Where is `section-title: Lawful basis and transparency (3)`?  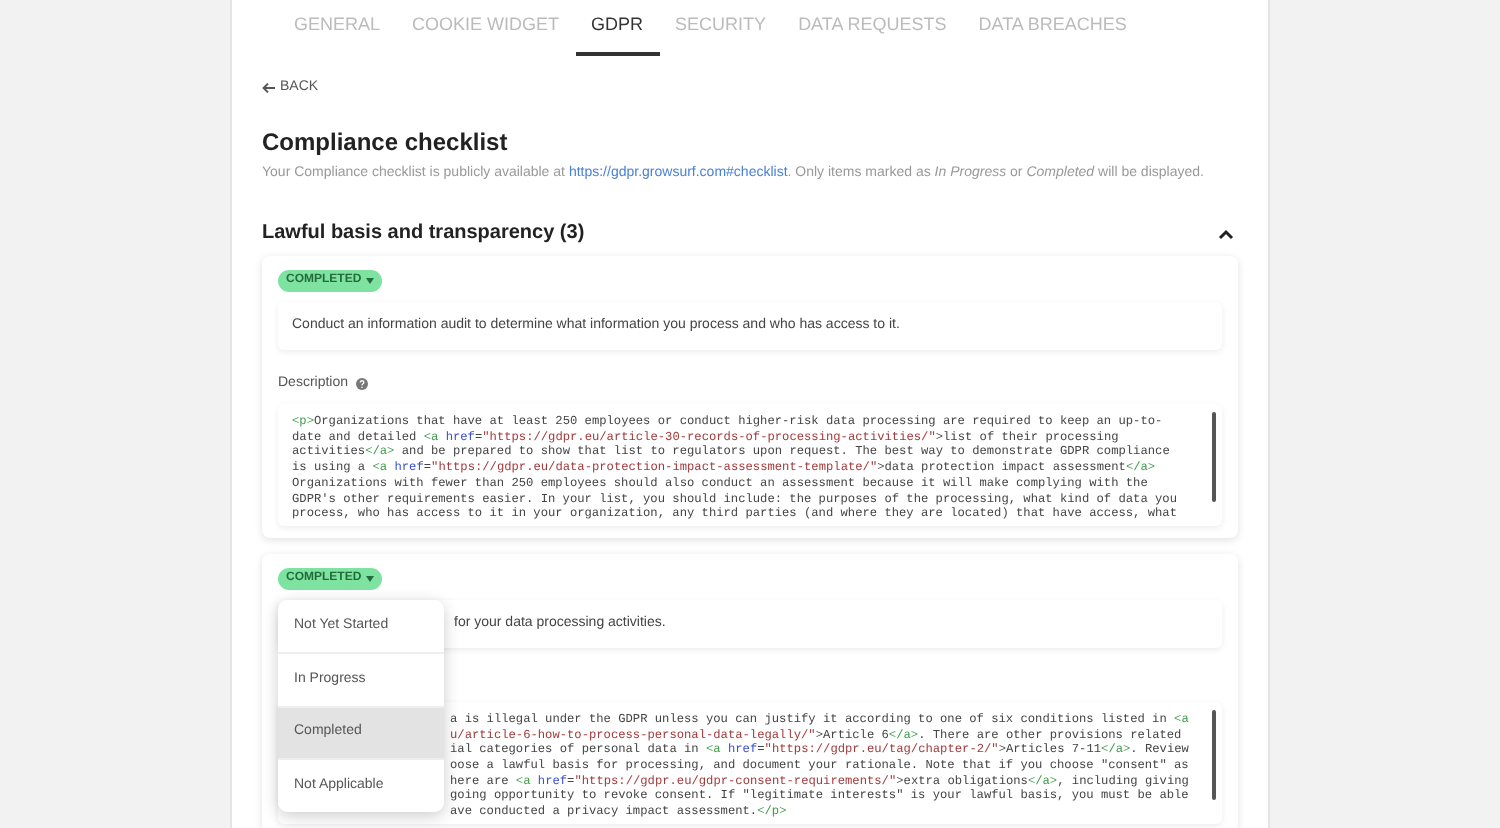
section-title: Lawful basis and transparency (3) is located at coordinates (423, 234).